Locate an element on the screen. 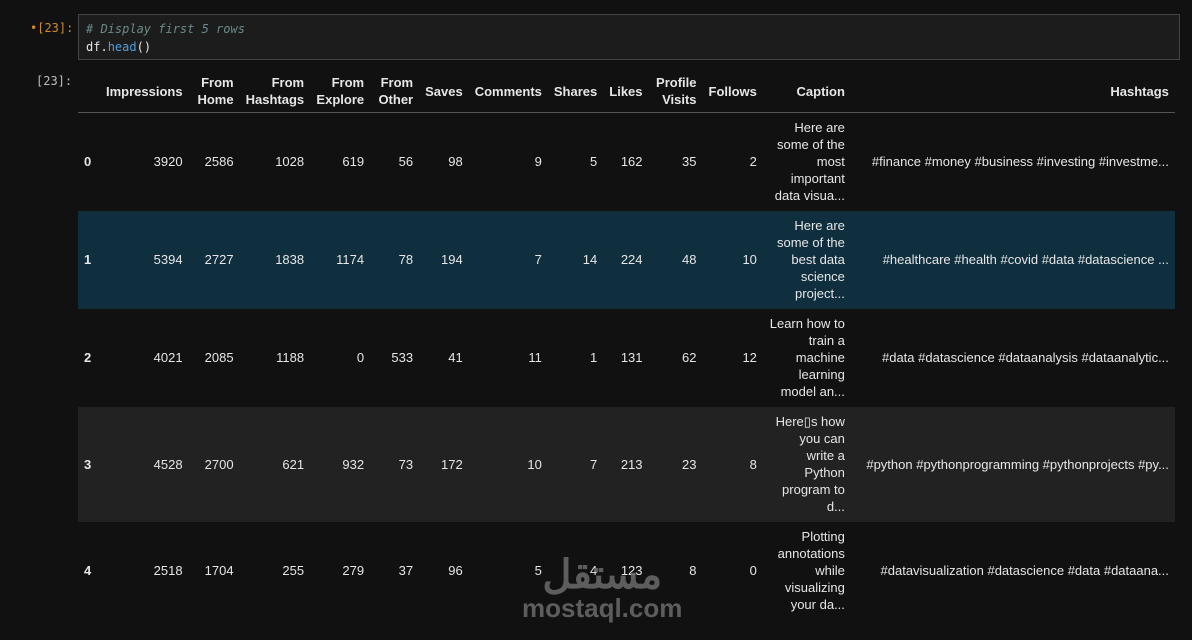  column-header: Follows is located at coordinates (732, 91).